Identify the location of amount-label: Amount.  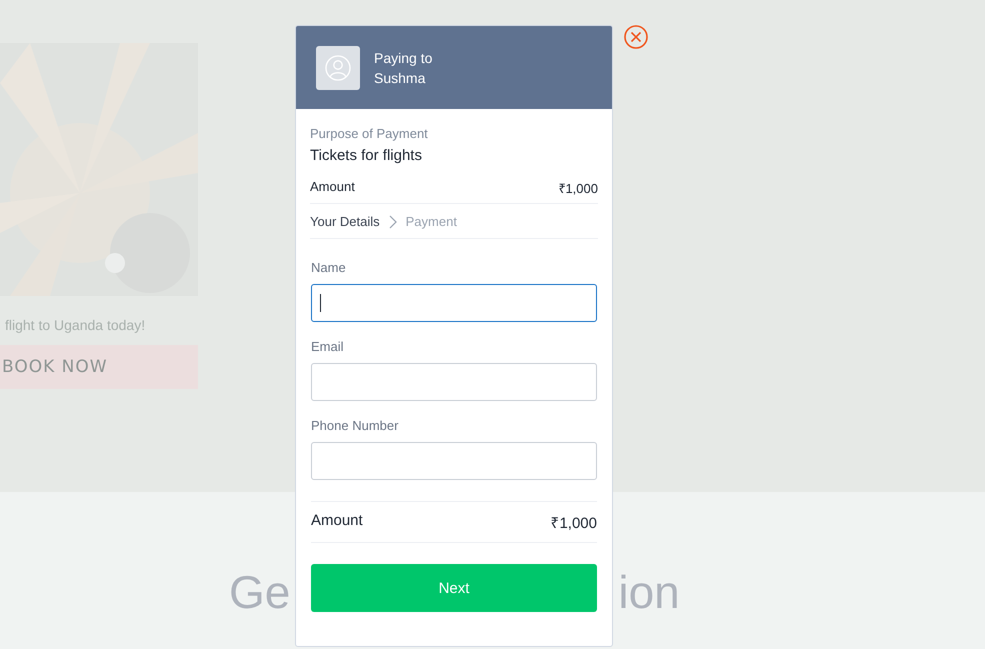
(332, 187).